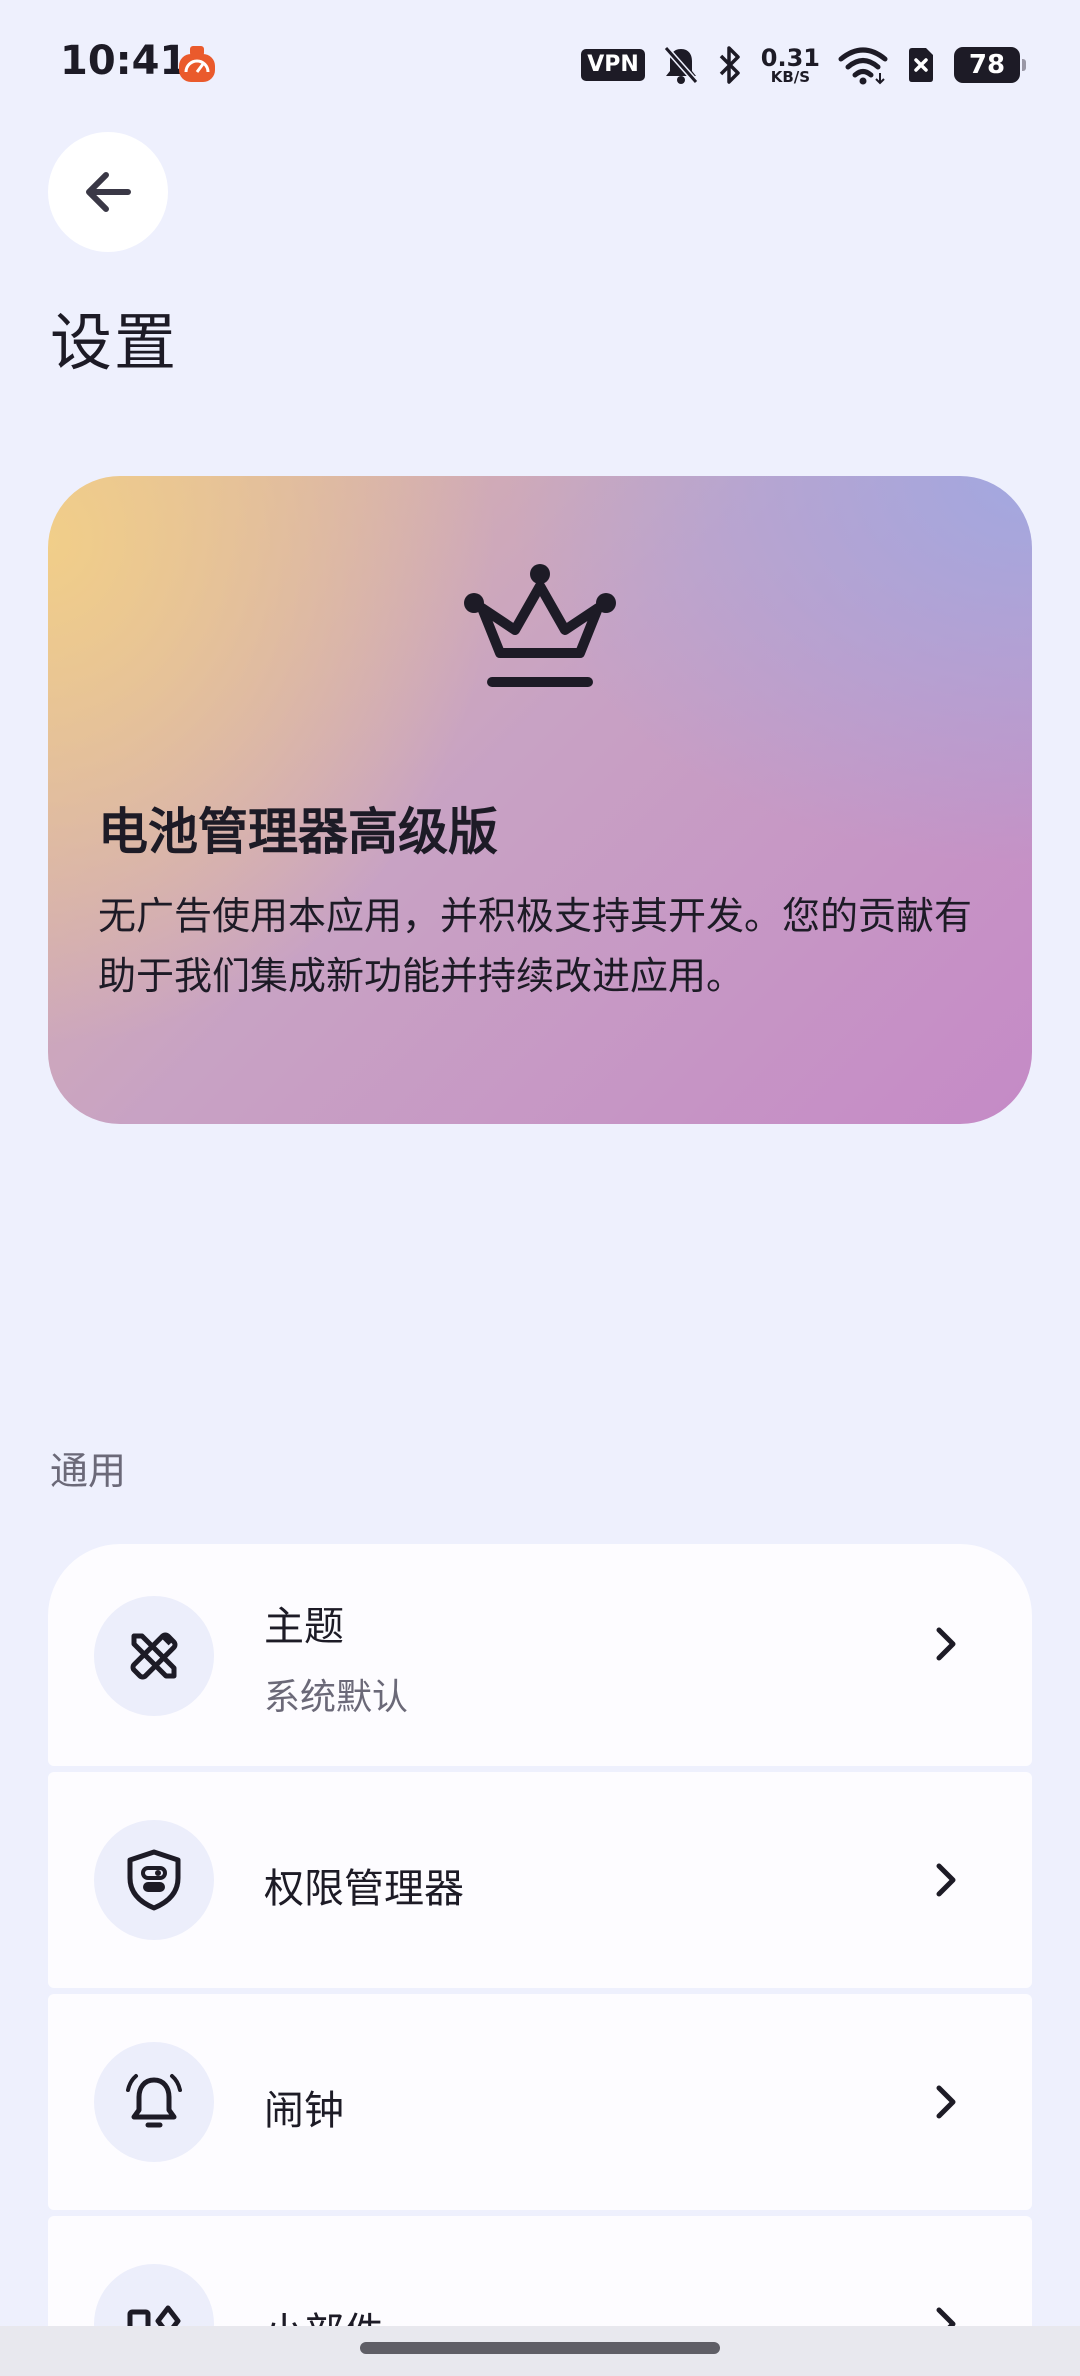 The image size is (1080, 2376). I want to click on premium-title: 电池管理器高级版, so click(298, 832).